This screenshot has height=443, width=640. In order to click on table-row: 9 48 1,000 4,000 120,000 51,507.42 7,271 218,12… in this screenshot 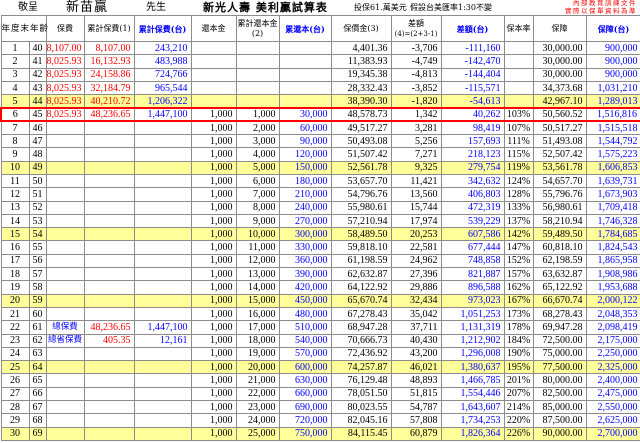, I will do `click(320, 154)`.